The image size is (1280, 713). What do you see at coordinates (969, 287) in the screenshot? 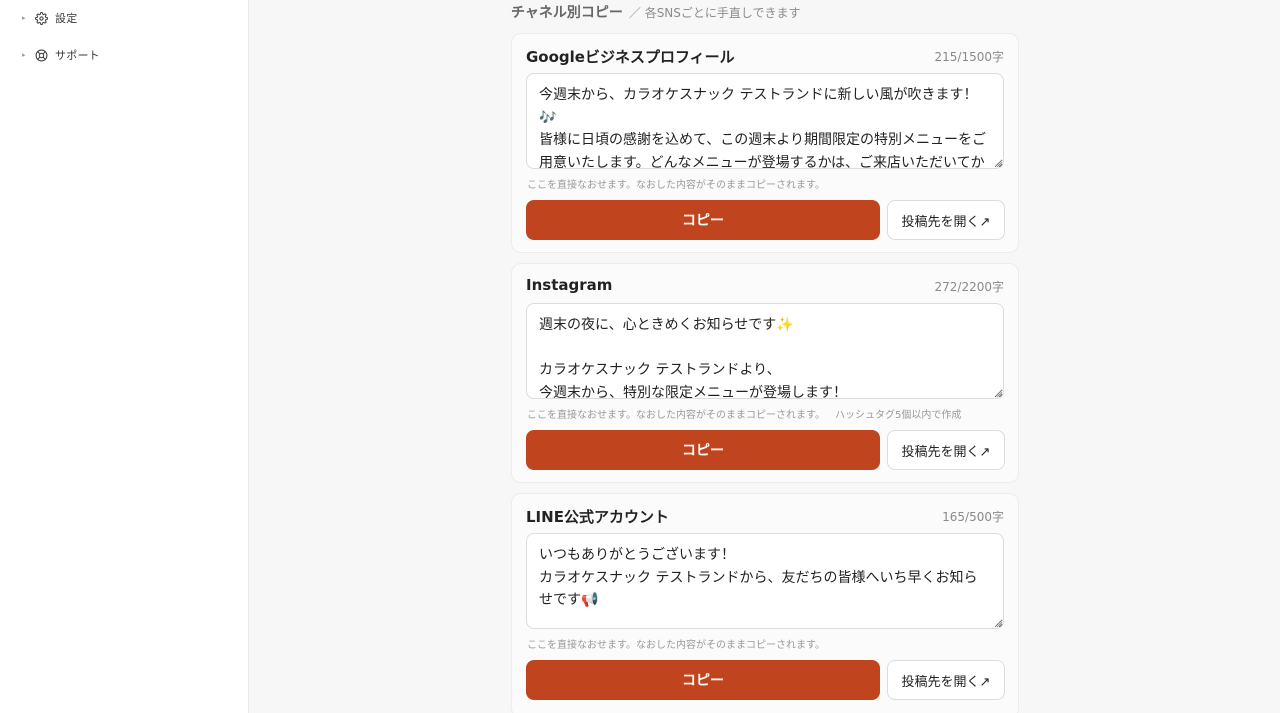
I see `char-count: 272/2200字` at bounding box center [969, 287].